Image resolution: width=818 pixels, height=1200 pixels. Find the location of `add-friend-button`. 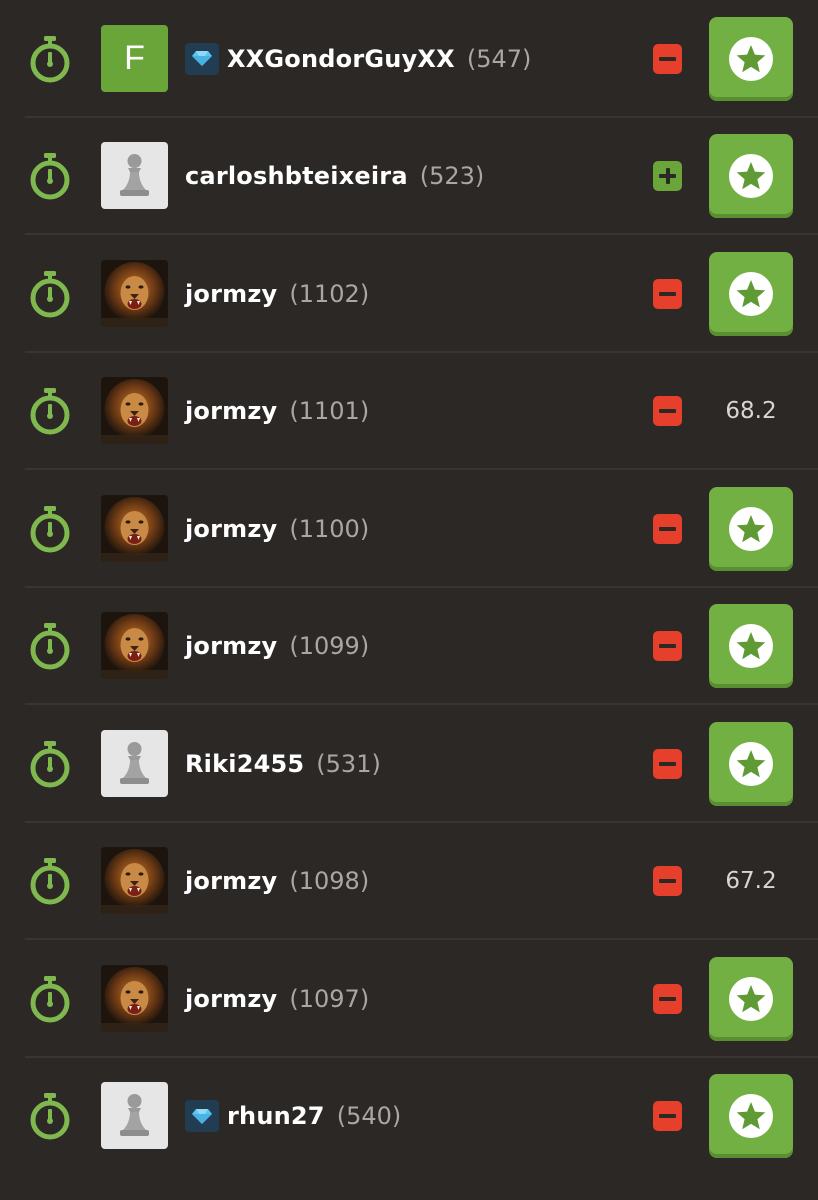

add-friend-button is located at coordinates (667, 176).